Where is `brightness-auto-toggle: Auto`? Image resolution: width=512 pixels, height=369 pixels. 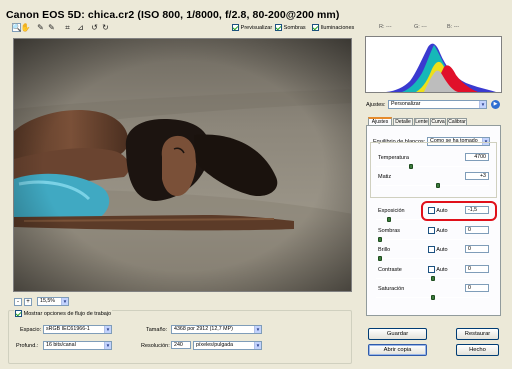 brightness-auto-toggle: Auto is located at coordinates (438, 249).